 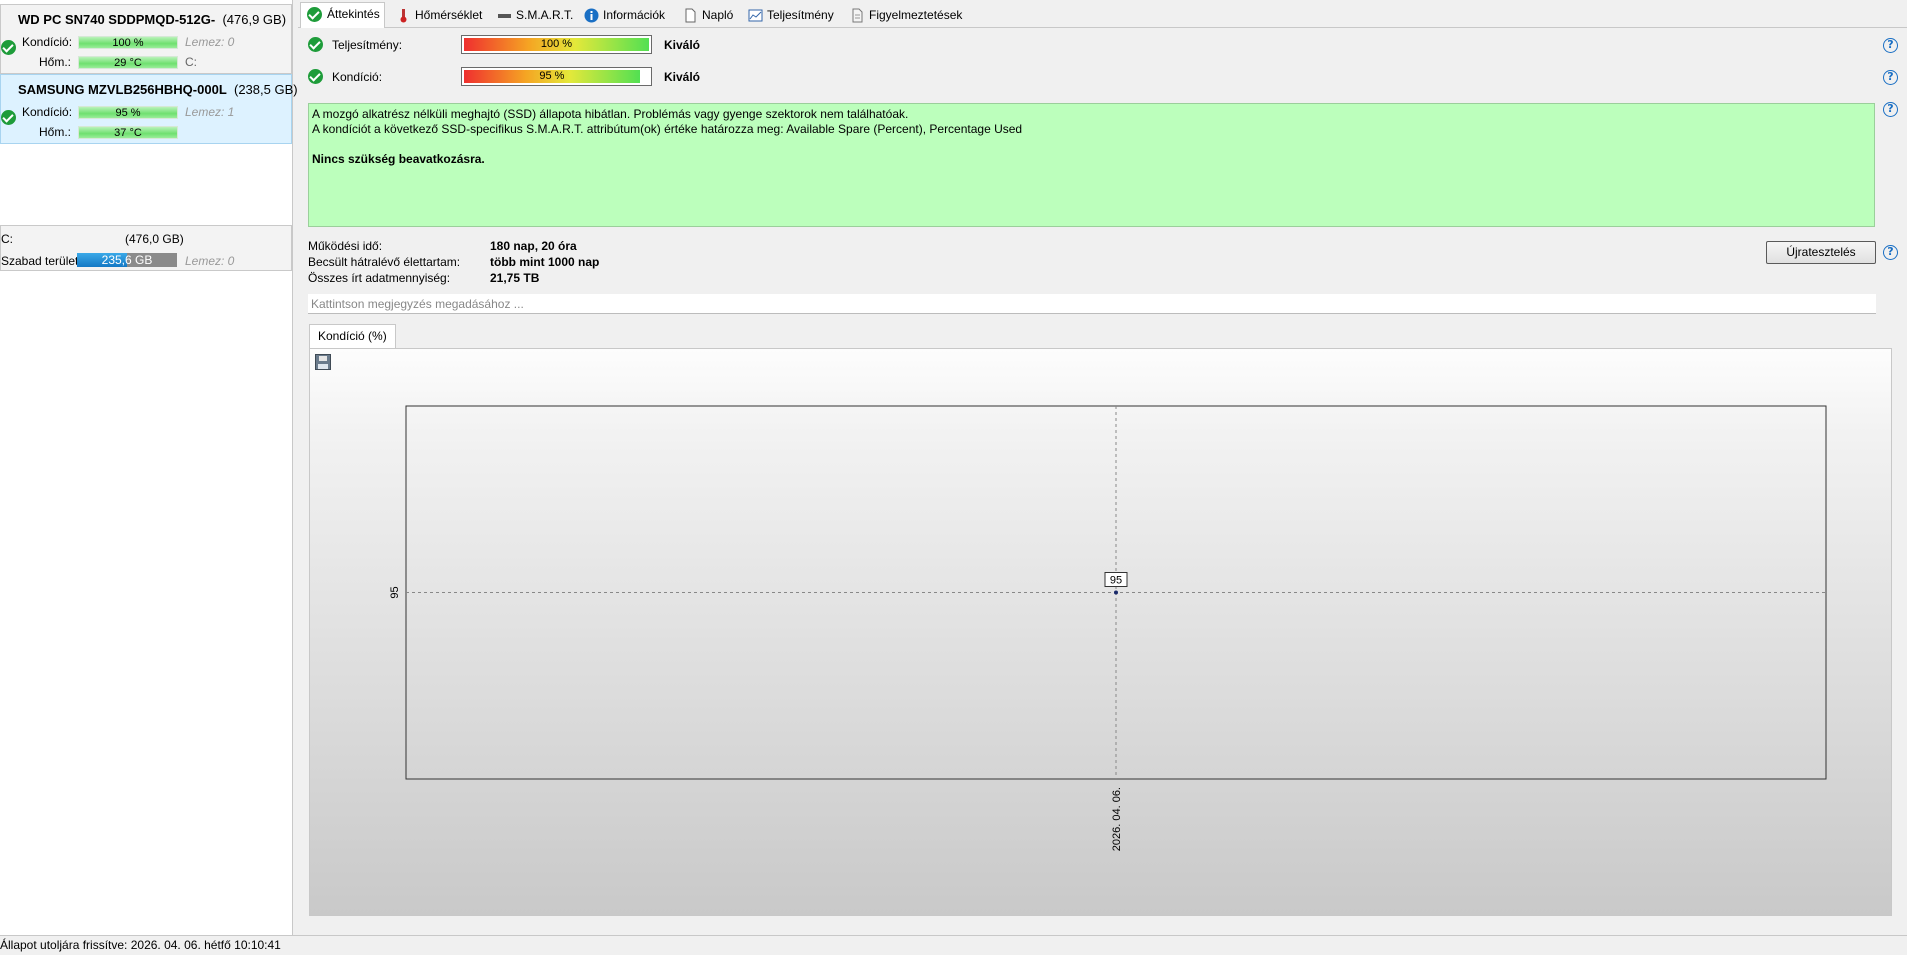 What do you see at coordinates (515, 278) in the screenshot?
I see `written-value: 21,75 TB` at bounding box center [515, 278].